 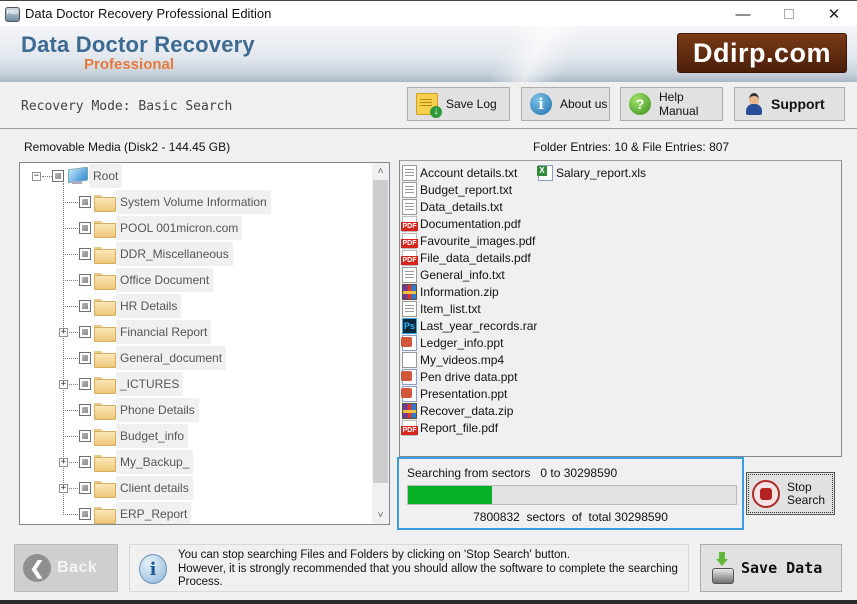 I want to click on minimize-button: —, so click(x=743, y=14).